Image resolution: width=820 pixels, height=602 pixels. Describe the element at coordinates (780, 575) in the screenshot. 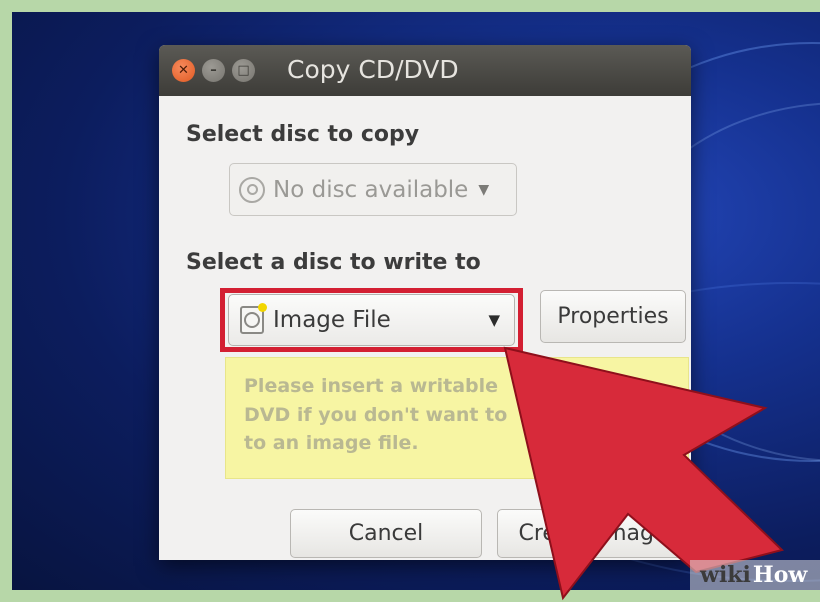

I see `watermark-part2: How` at that location.